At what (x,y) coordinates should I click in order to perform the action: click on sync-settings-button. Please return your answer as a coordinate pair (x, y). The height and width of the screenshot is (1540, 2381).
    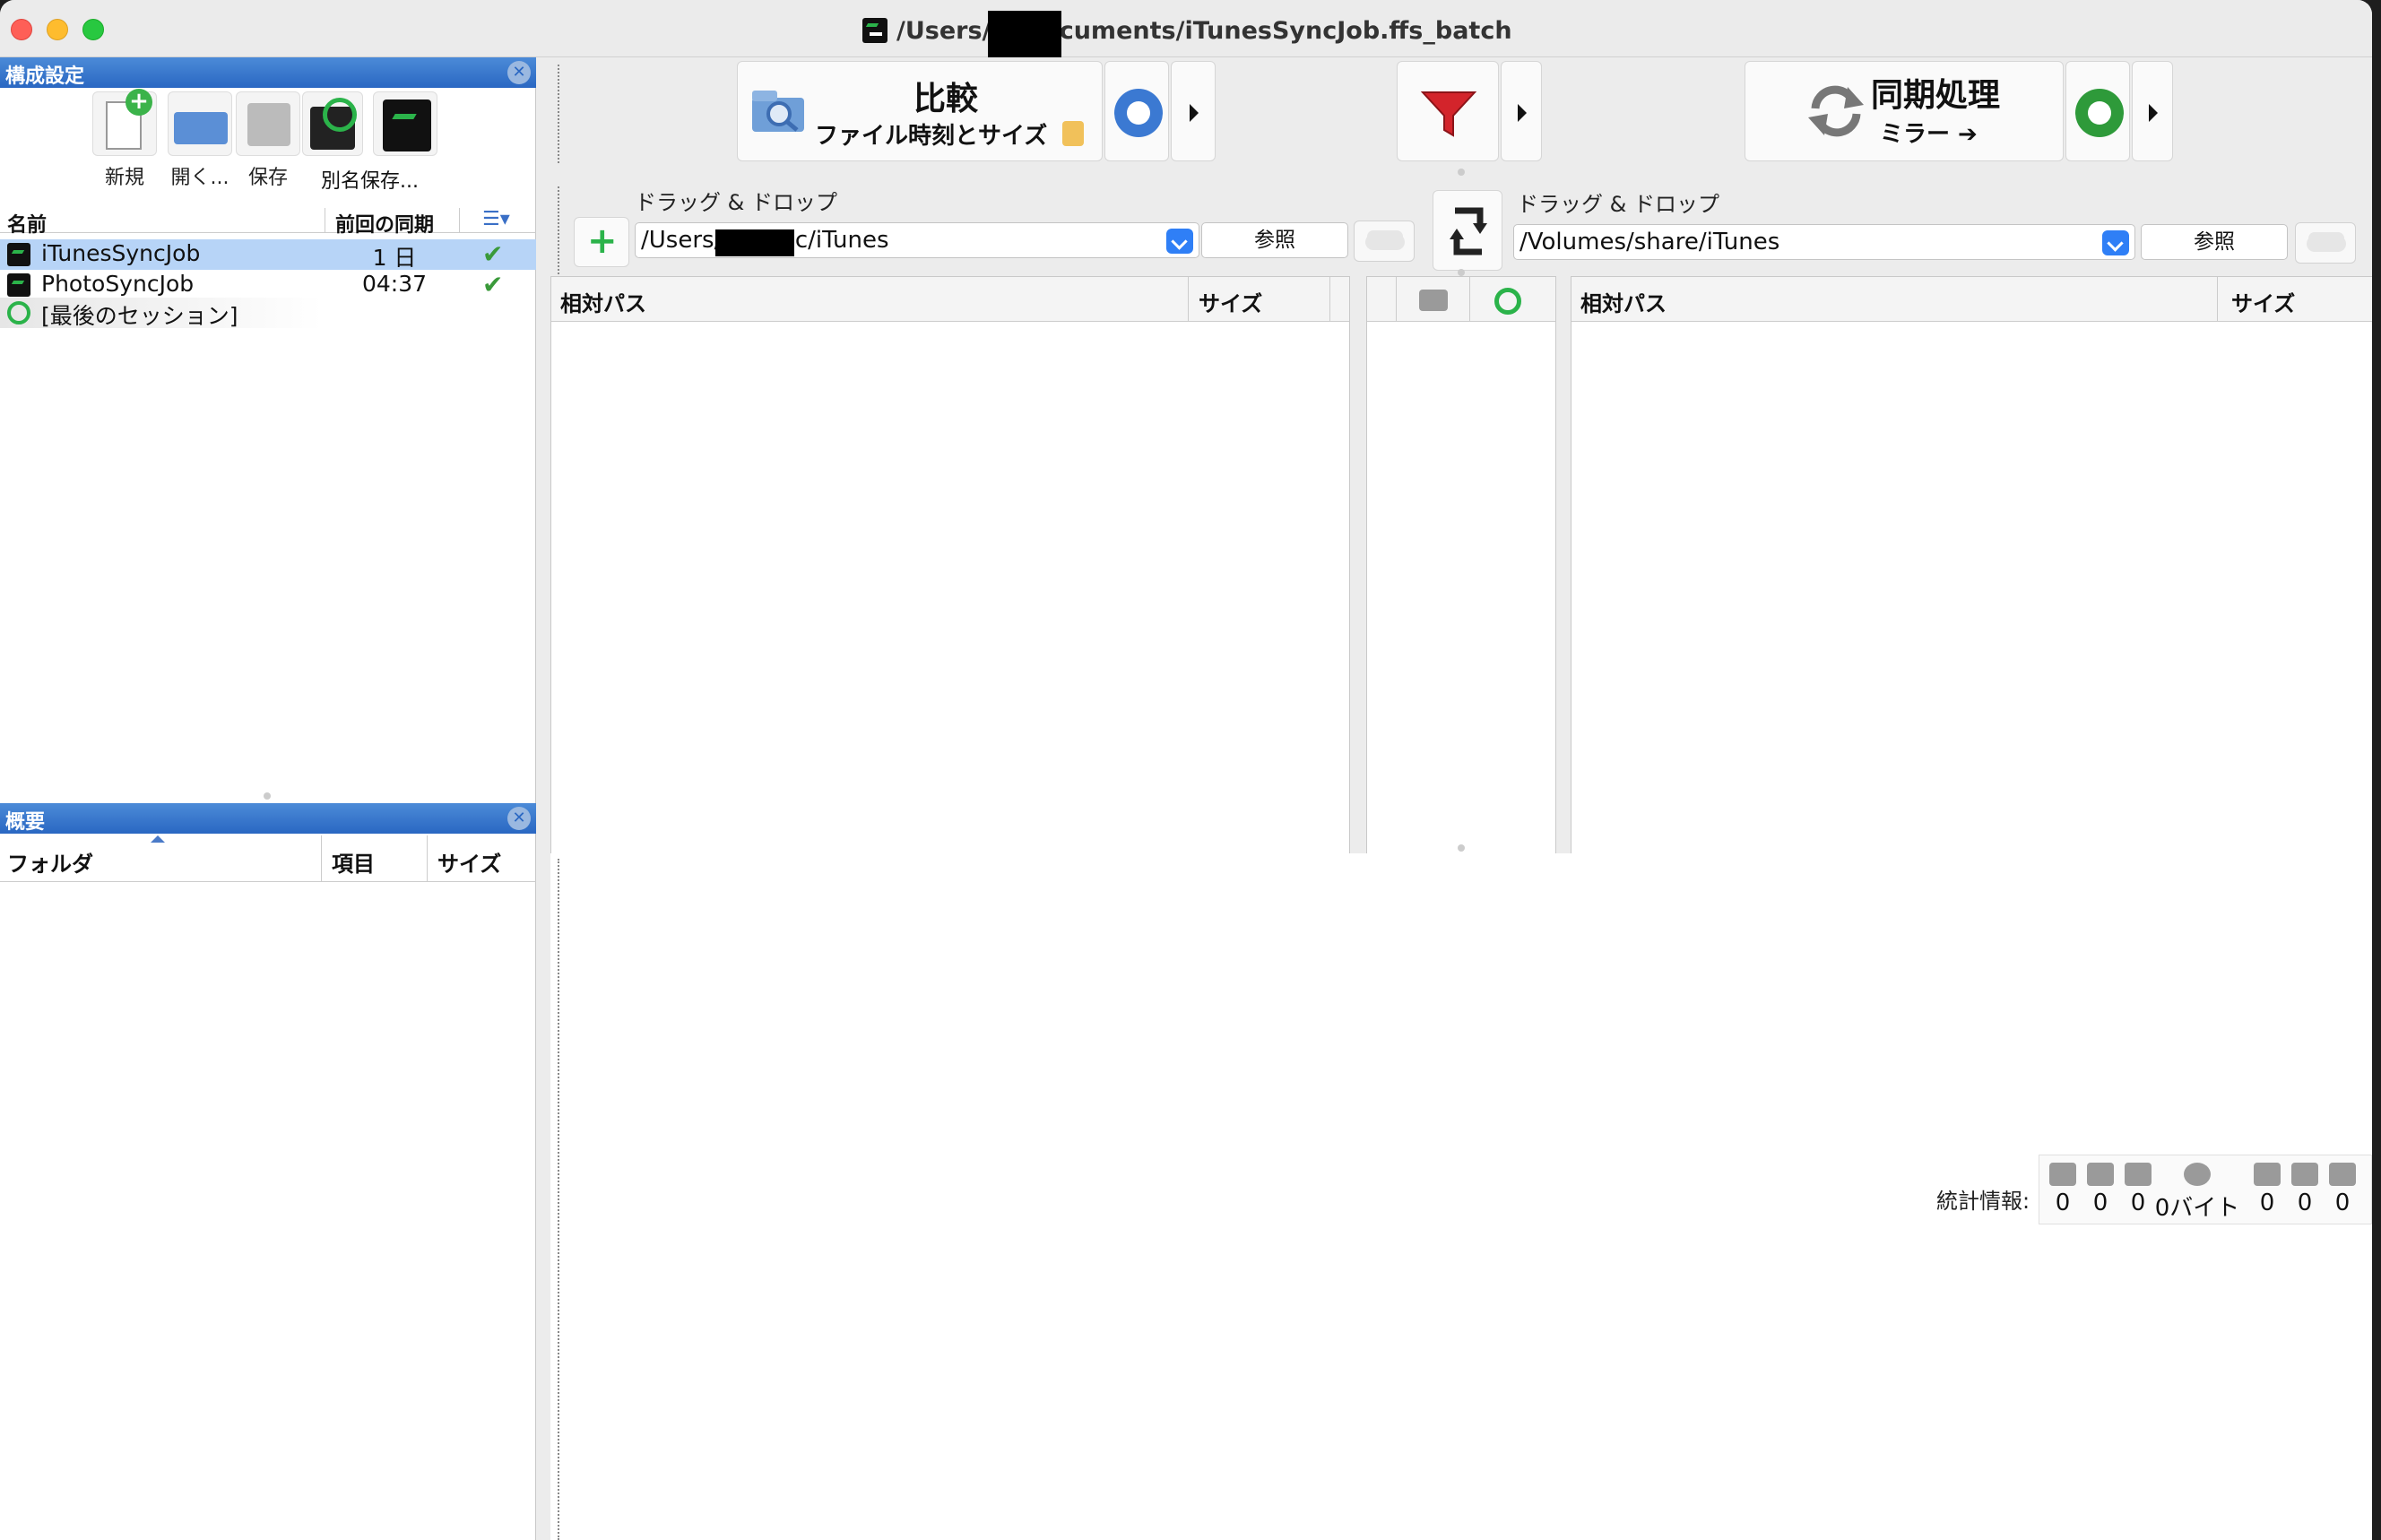
    Looking at the image, I should click on (2097, 111).